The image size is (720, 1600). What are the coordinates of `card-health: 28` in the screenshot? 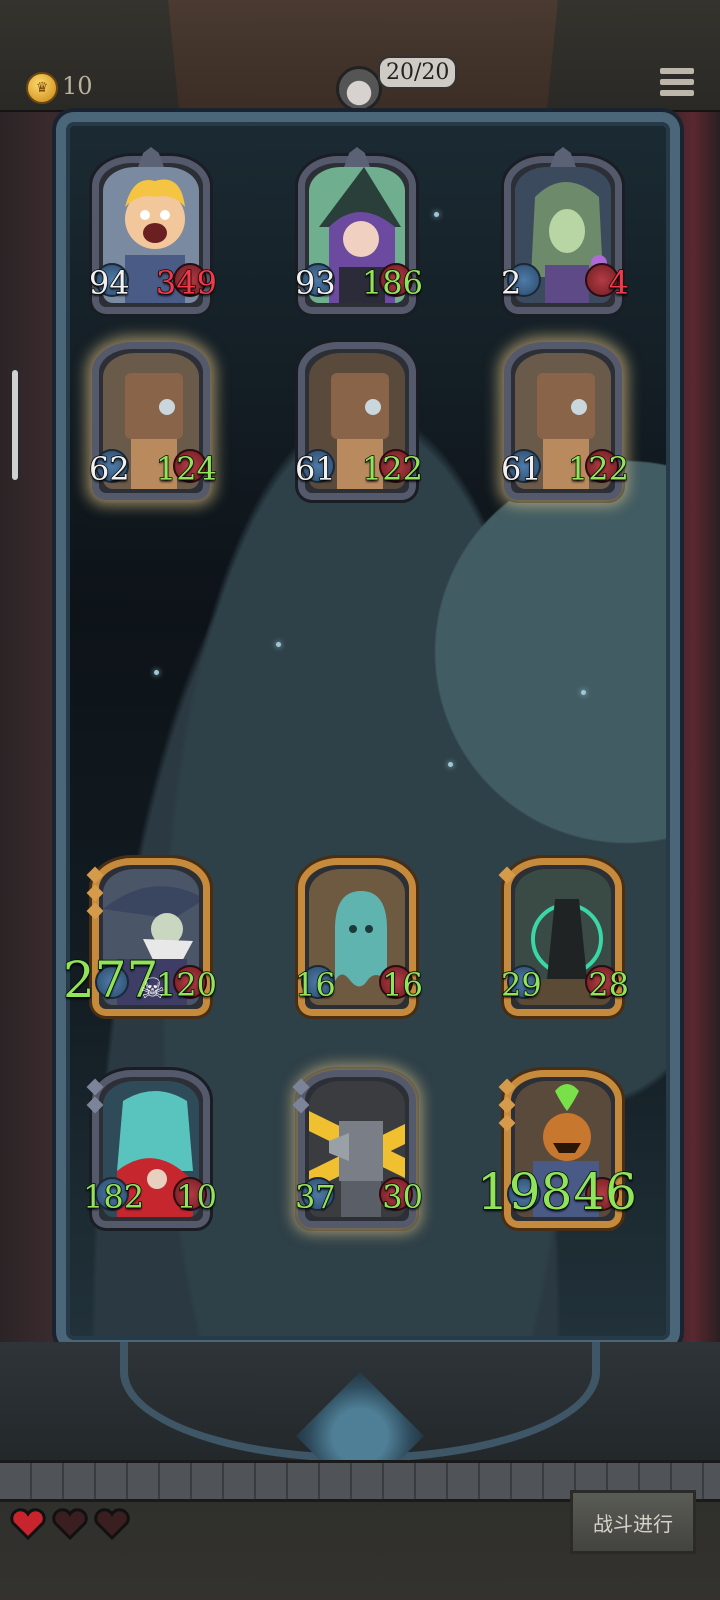 It's located at (609, 985).